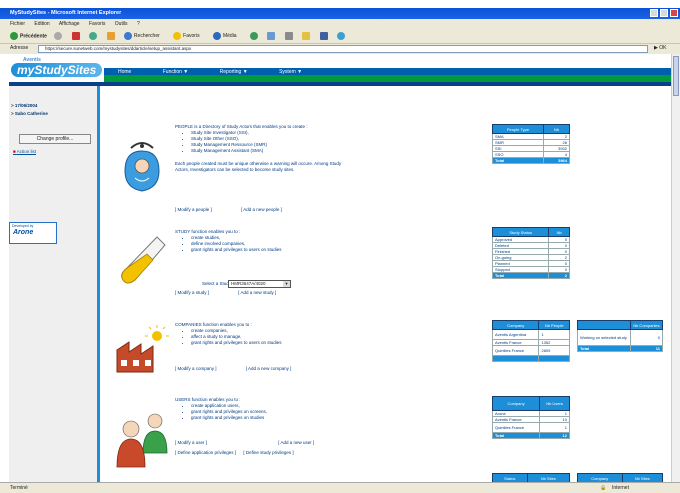 The width and height of the screenshot is (680, 493). I want to click on menu-favorites: Favoris, so click(97, 24).